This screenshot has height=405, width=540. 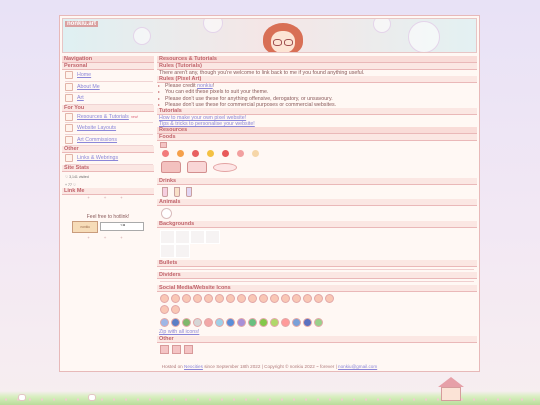 I want to click on house-decoration, so click(x=451, y=389).